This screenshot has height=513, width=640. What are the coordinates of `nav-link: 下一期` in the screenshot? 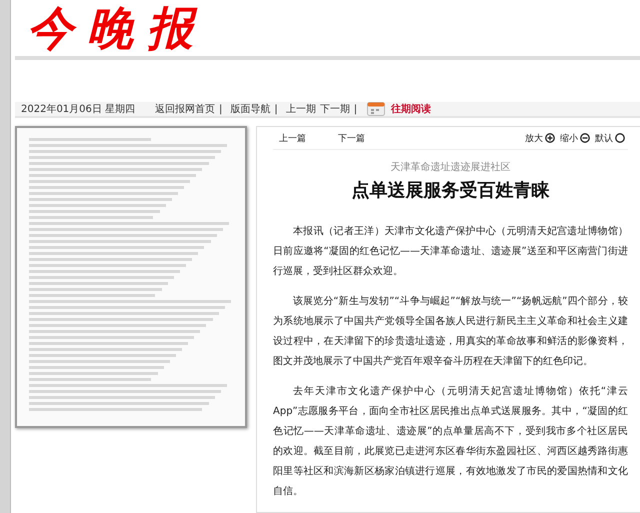 It's located at (335, 109).